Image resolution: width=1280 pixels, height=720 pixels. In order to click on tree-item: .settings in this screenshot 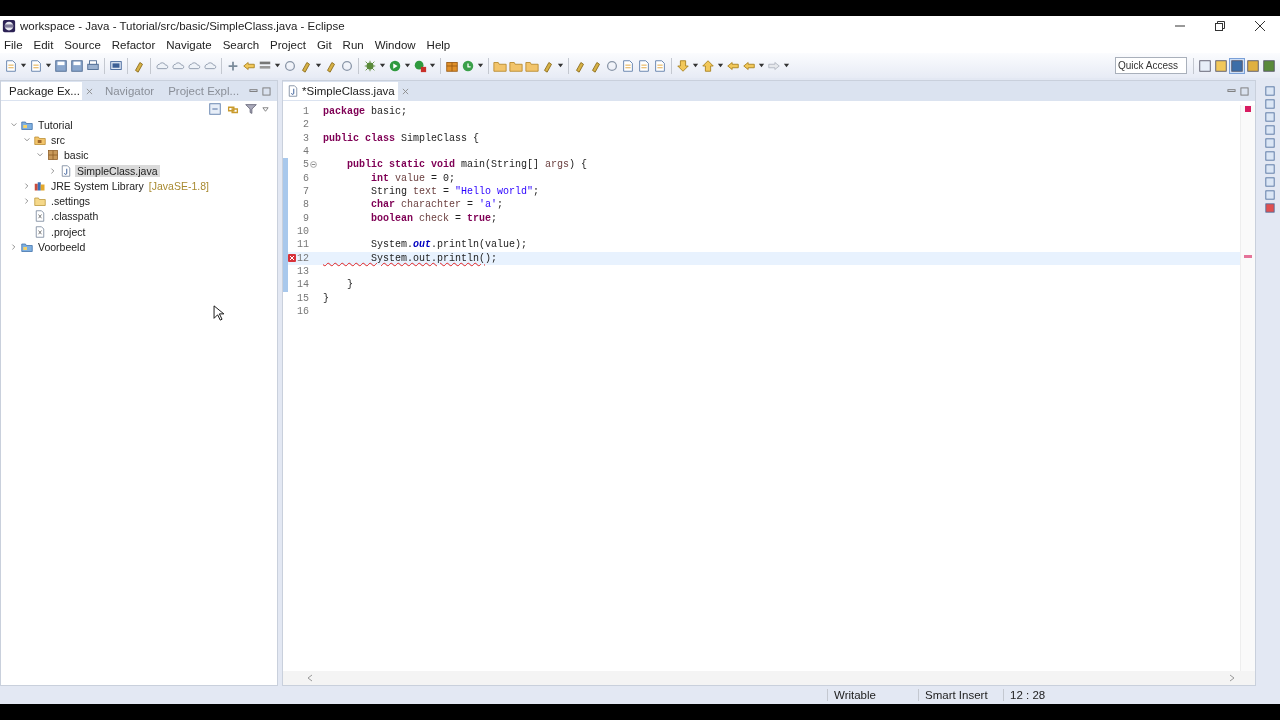, I will do `click(71, 201)`.